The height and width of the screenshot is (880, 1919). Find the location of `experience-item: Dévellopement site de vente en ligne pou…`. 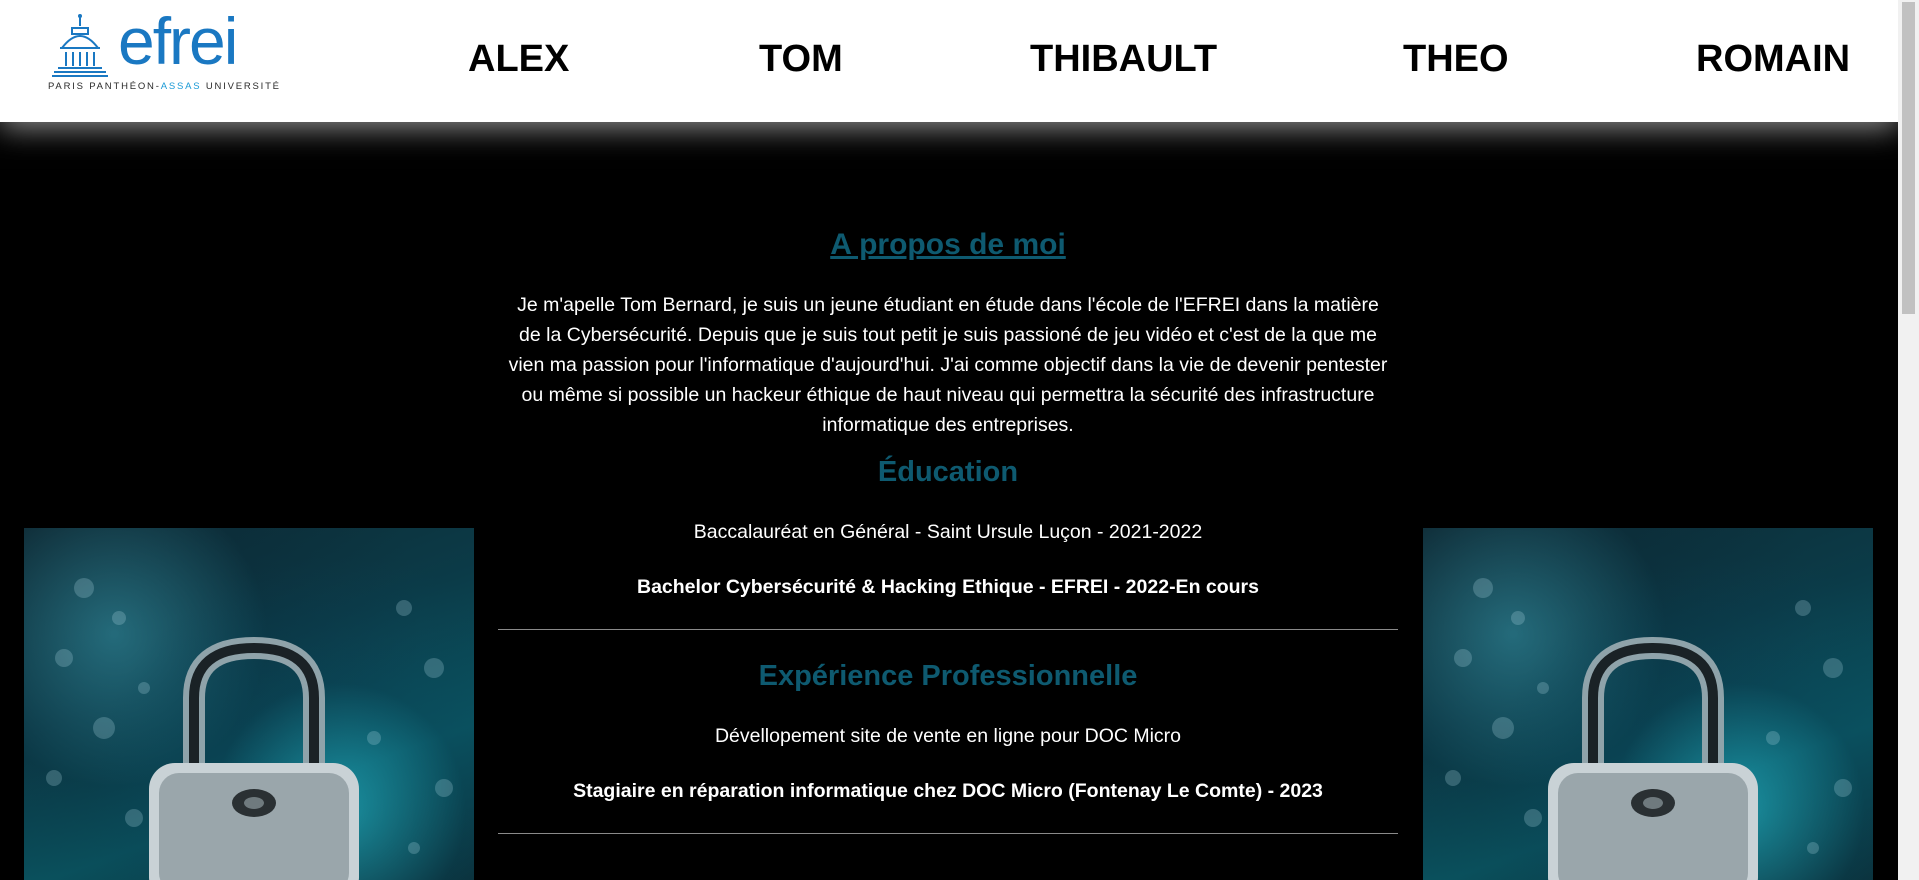

experience-item: Dévellopement site de vente en ligne pou… is located at coordinates (948, 736).